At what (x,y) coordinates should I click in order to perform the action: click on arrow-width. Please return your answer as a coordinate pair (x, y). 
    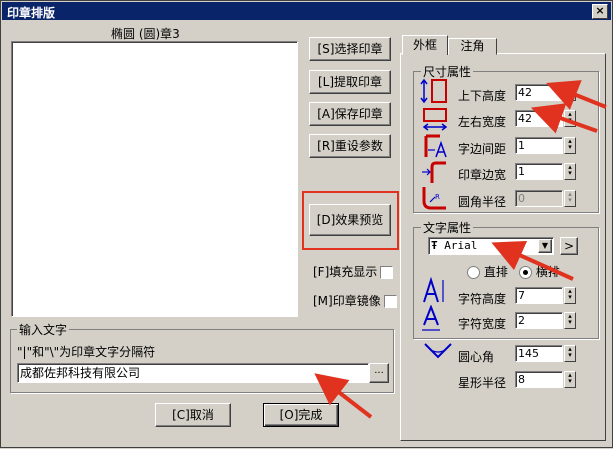
    Looking at the image, I should click on (564, 118).